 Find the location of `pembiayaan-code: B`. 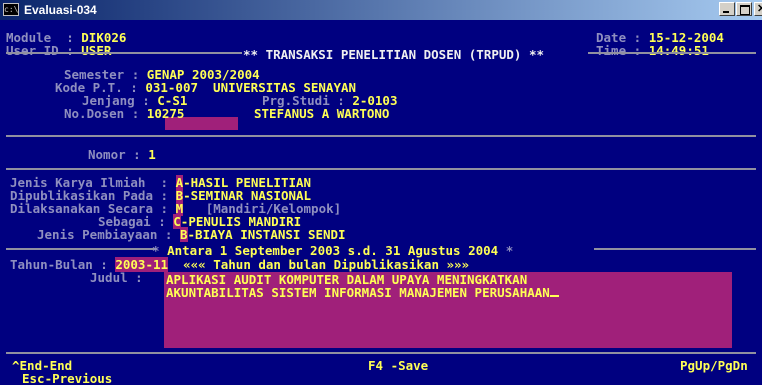

pembiayaan-code: B is located at coordinates (184, 234).